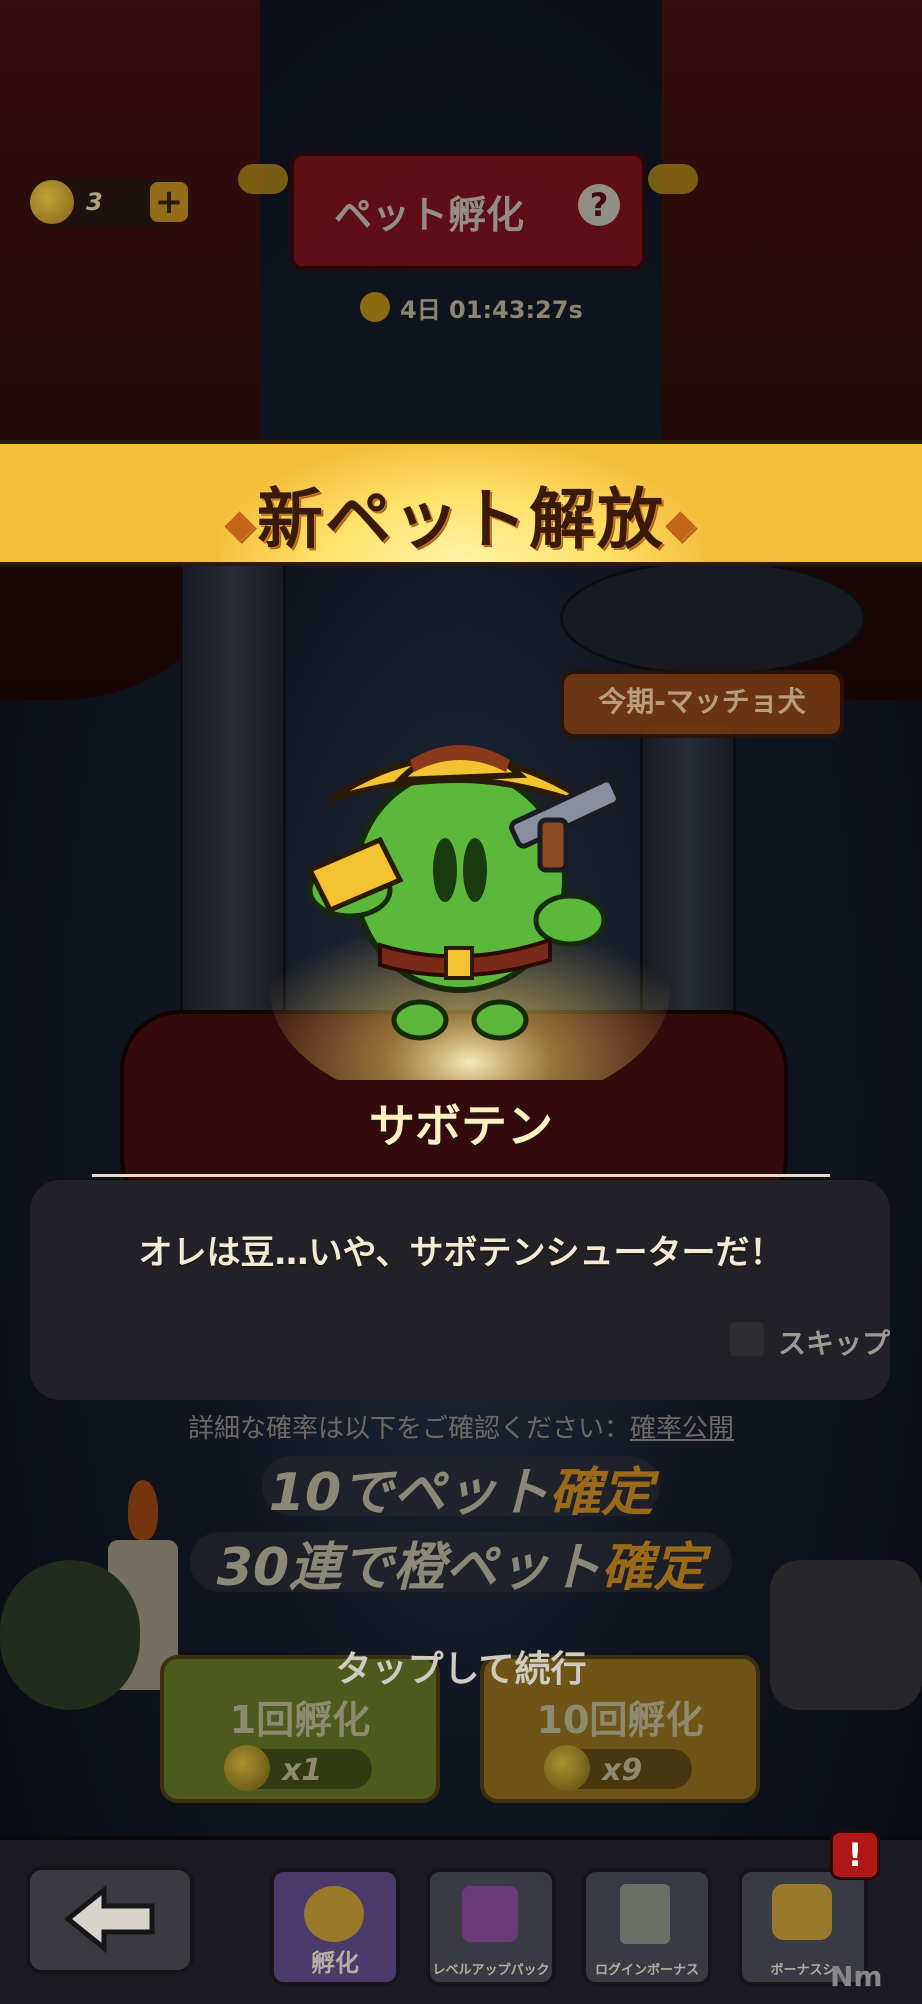  What do you see at coordinates (461, 1253) in the screenshot?
I see `pet-description: オレは豆…いや、サボテンシューターだ！` at bounding box center [461, 1253].